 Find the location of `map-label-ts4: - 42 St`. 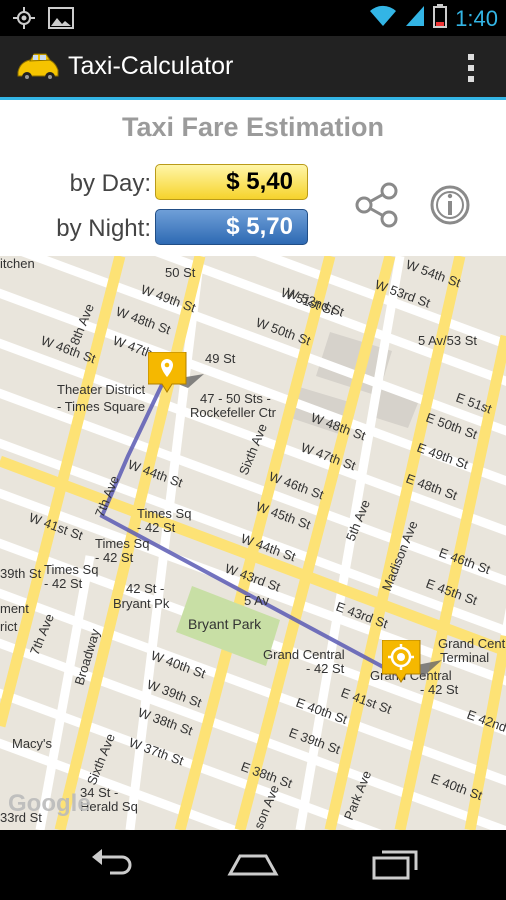

map-label-ts4: - 42 St is located at coordinates (114, 557).